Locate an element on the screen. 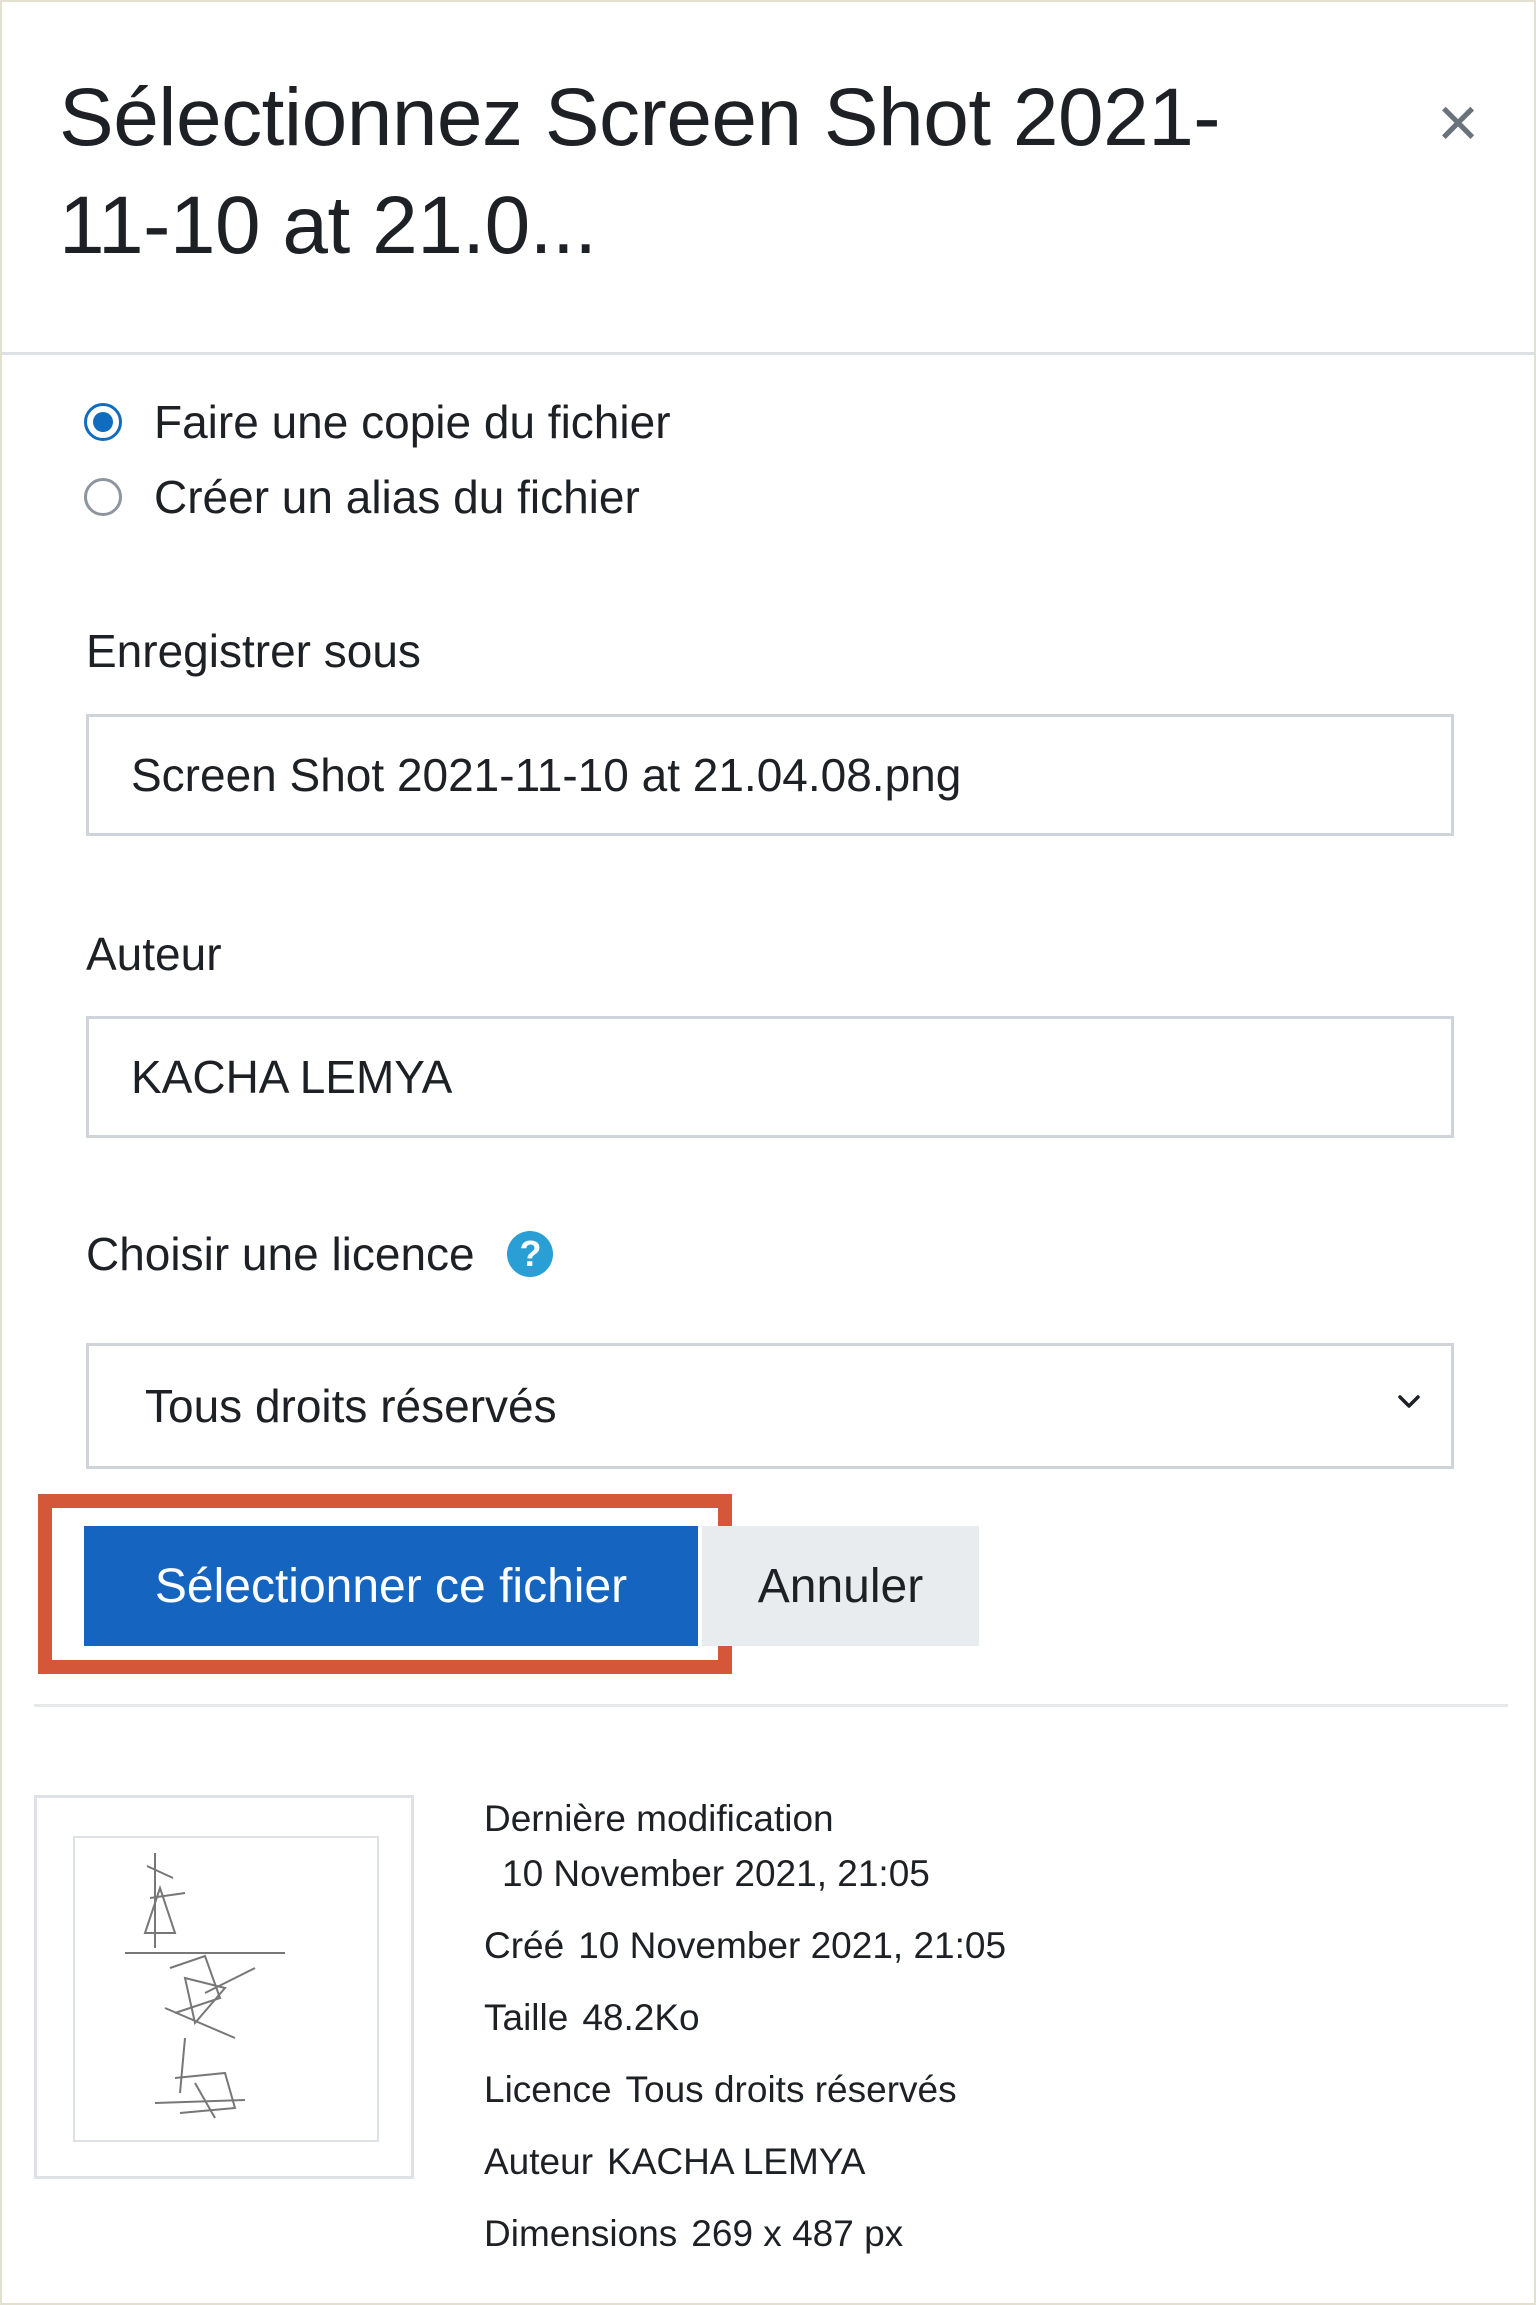 The height and width of the screenshot is (2305, 1536). radio-copy-file: Faire une copie du fichier is located at coordinates (377, 422).